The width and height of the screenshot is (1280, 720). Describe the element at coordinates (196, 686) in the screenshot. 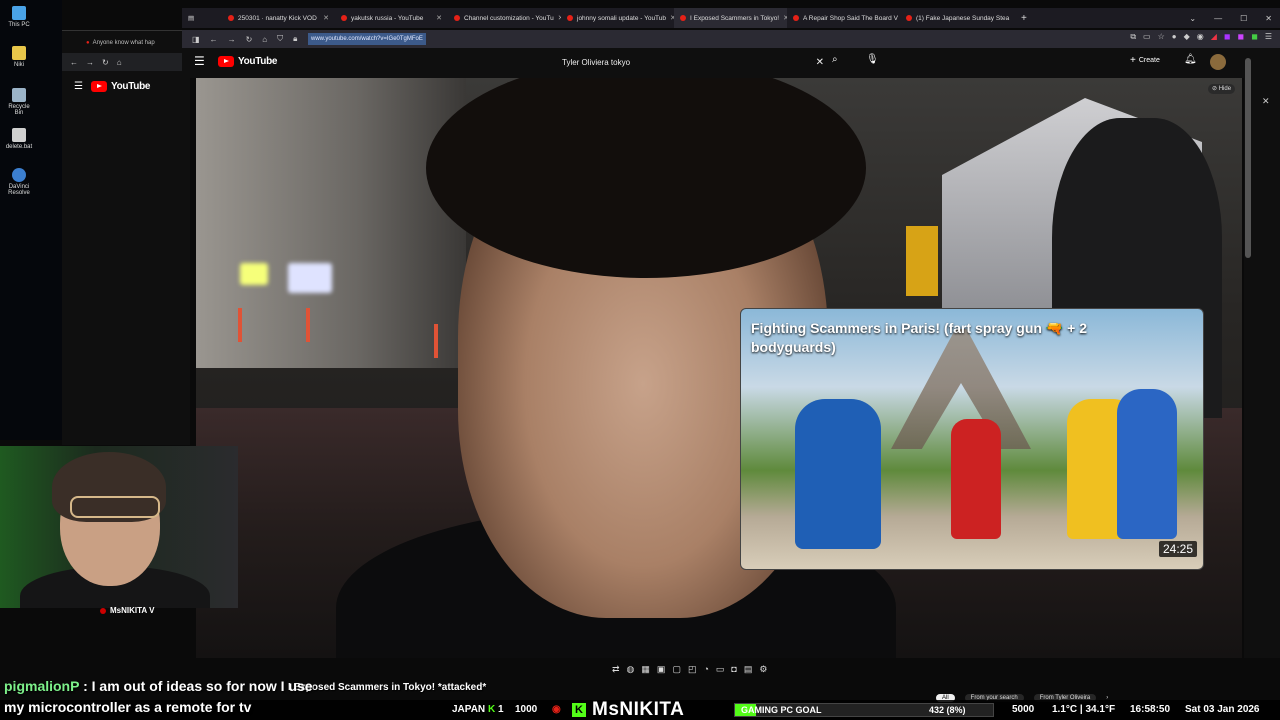

I see `chat-text-line-1: : I am out of ideas so for now I use` at that location.